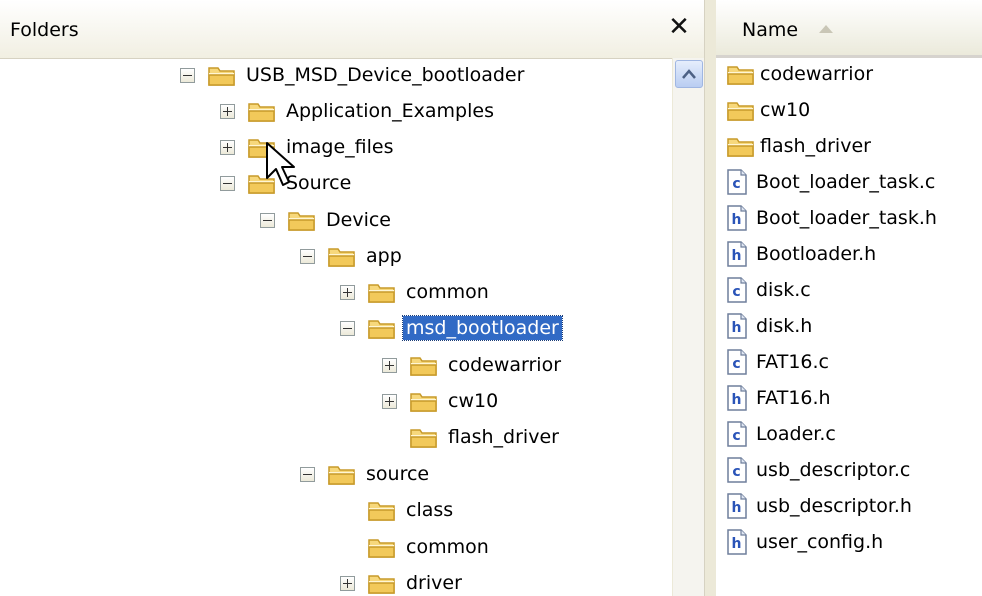  Describe the element at coordinates (793, 398) in the screenshot. I see `file-name: FAT16.h` at that location.